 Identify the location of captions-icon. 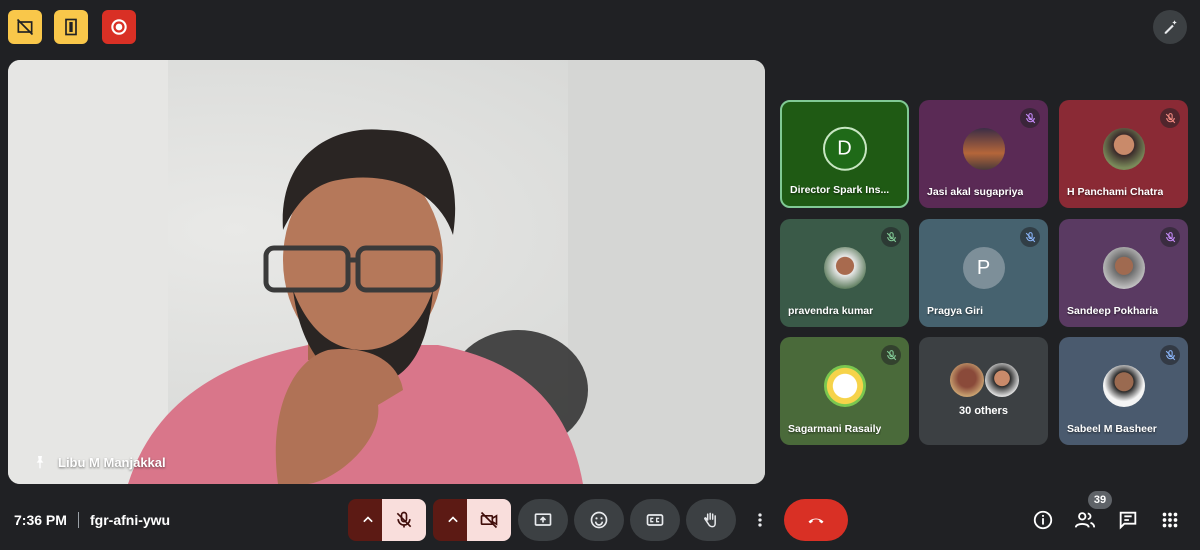
(655, 520).